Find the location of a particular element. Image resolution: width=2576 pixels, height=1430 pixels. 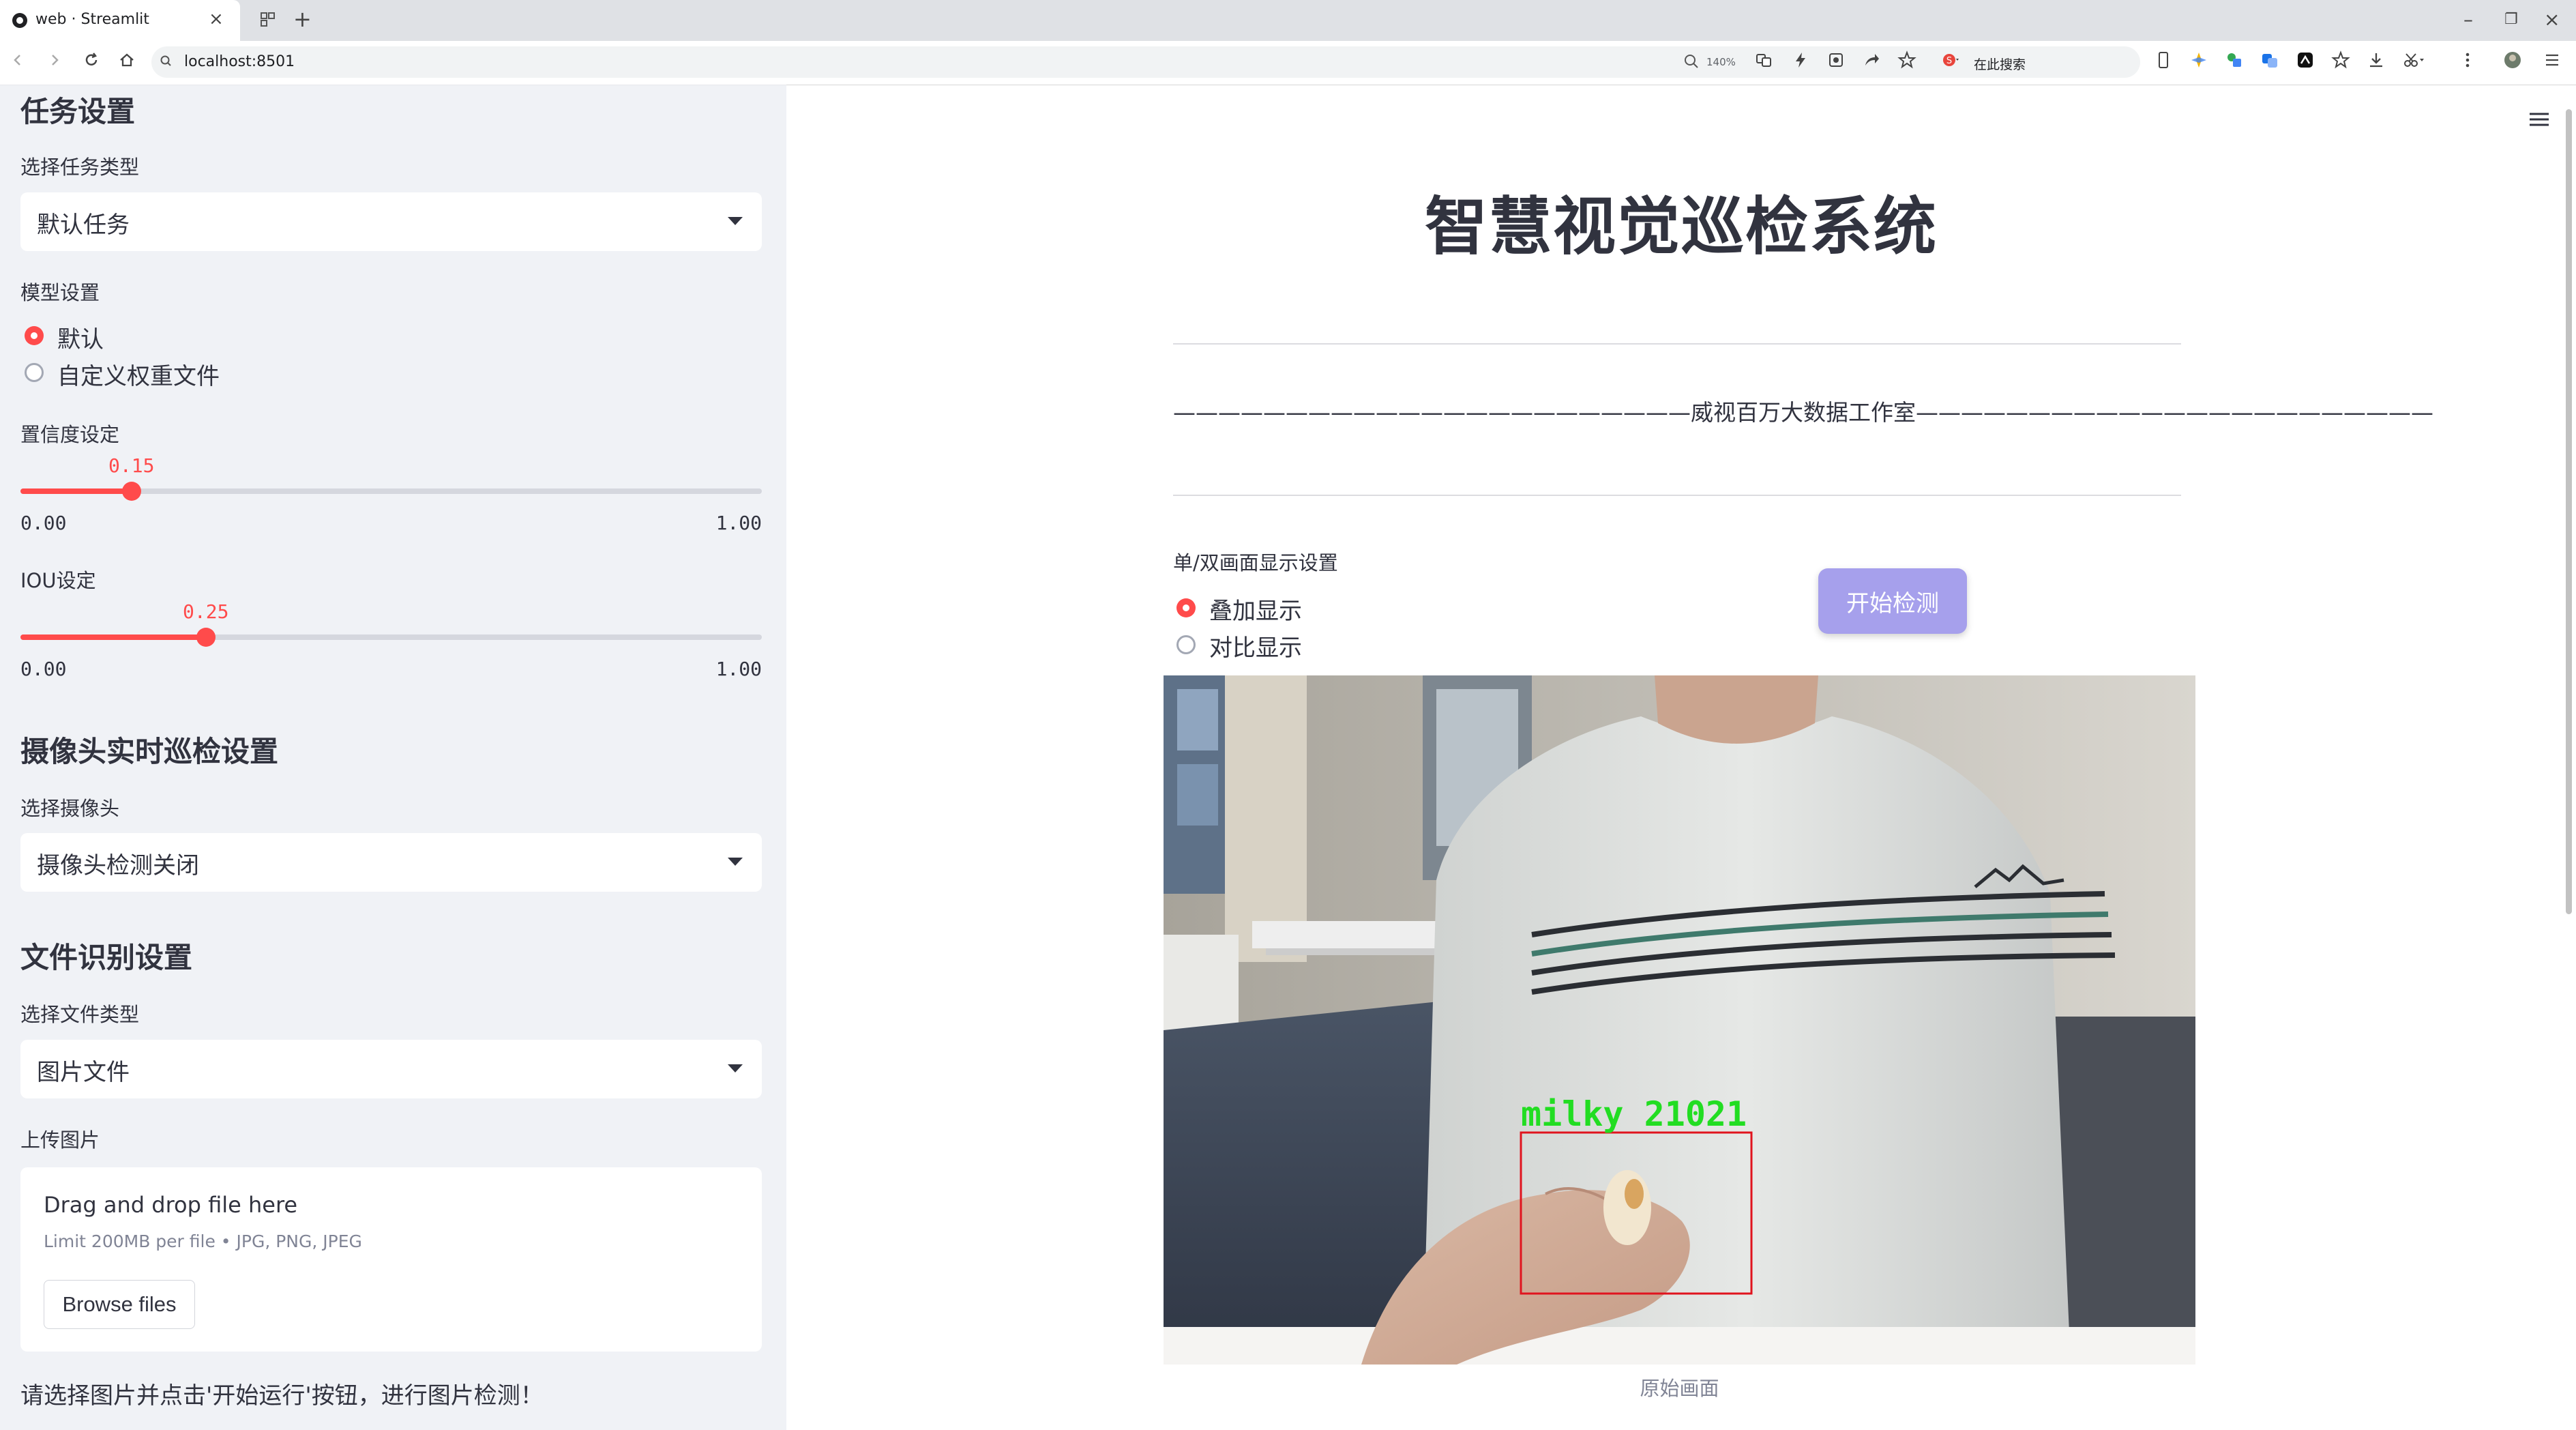

file-type-value: 图片文件 is located at coordinates (83, 1072).